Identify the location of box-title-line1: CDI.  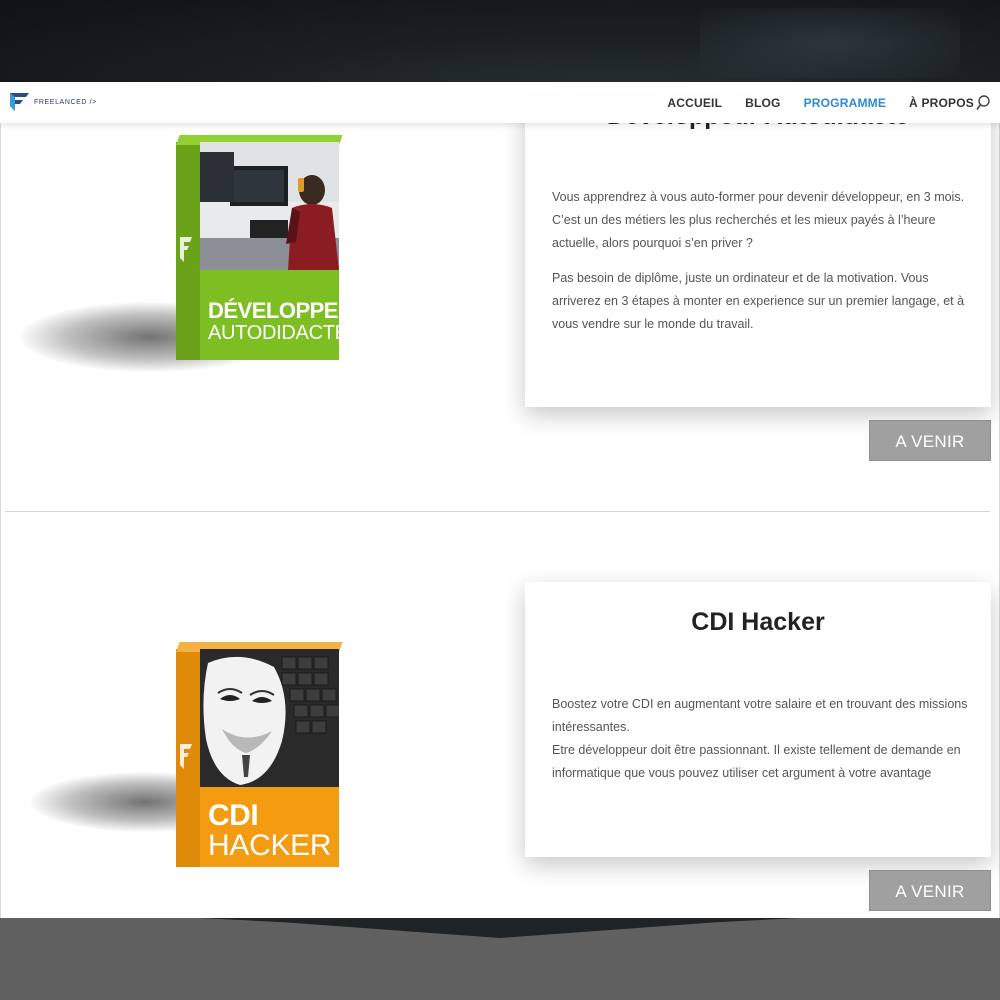
(233, 815).